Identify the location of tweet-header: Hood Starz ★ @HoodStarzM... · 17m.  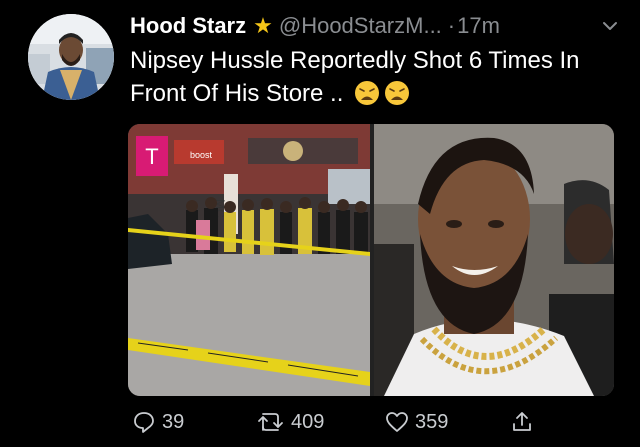
(375, 26).